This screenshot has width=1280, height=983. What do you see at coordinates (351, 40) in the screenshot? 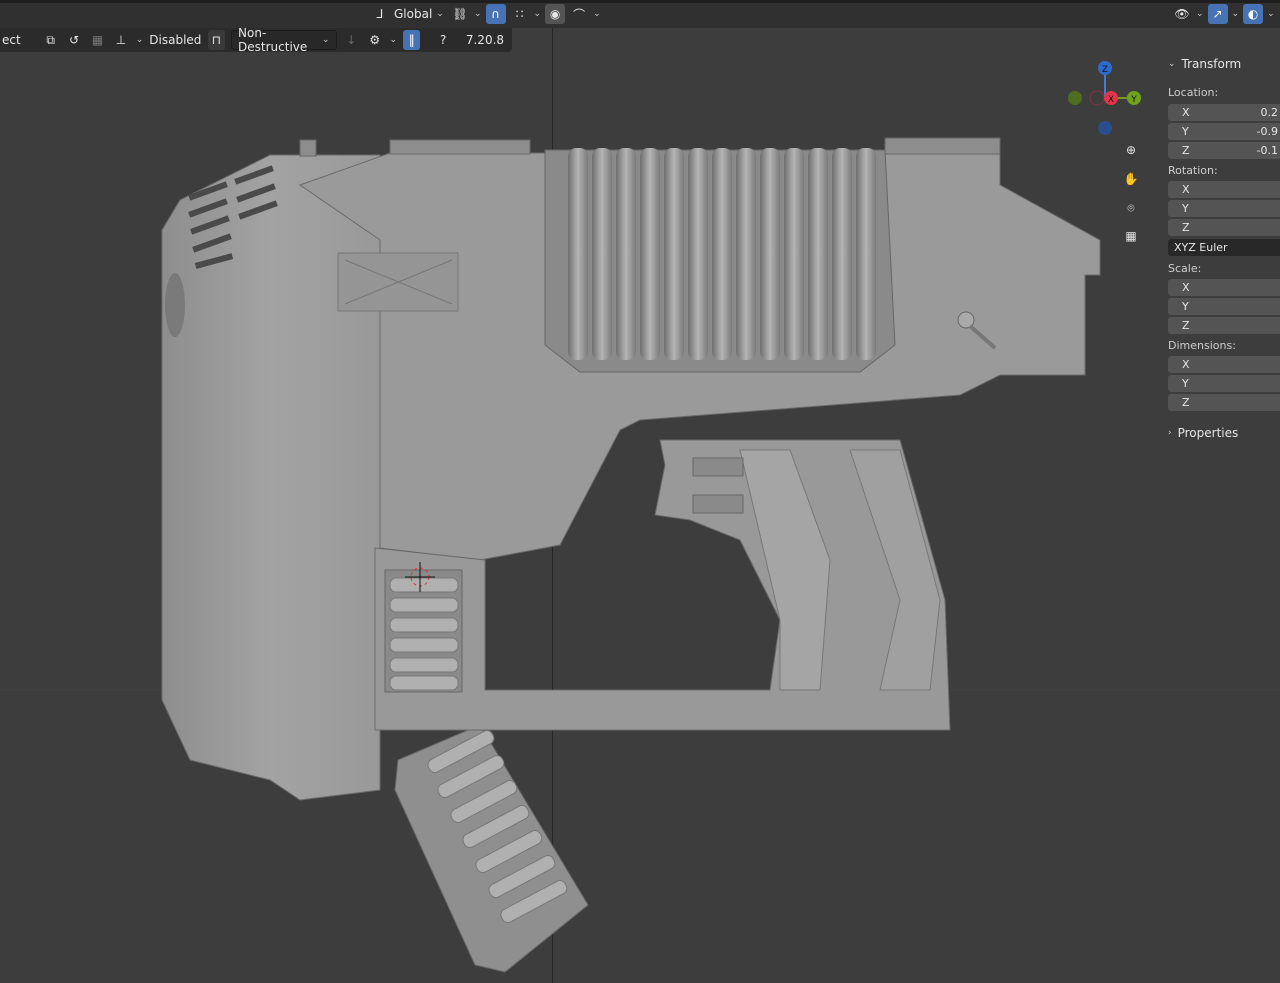
I see `apply-icon: ↓` at bounding box center [351, 40].